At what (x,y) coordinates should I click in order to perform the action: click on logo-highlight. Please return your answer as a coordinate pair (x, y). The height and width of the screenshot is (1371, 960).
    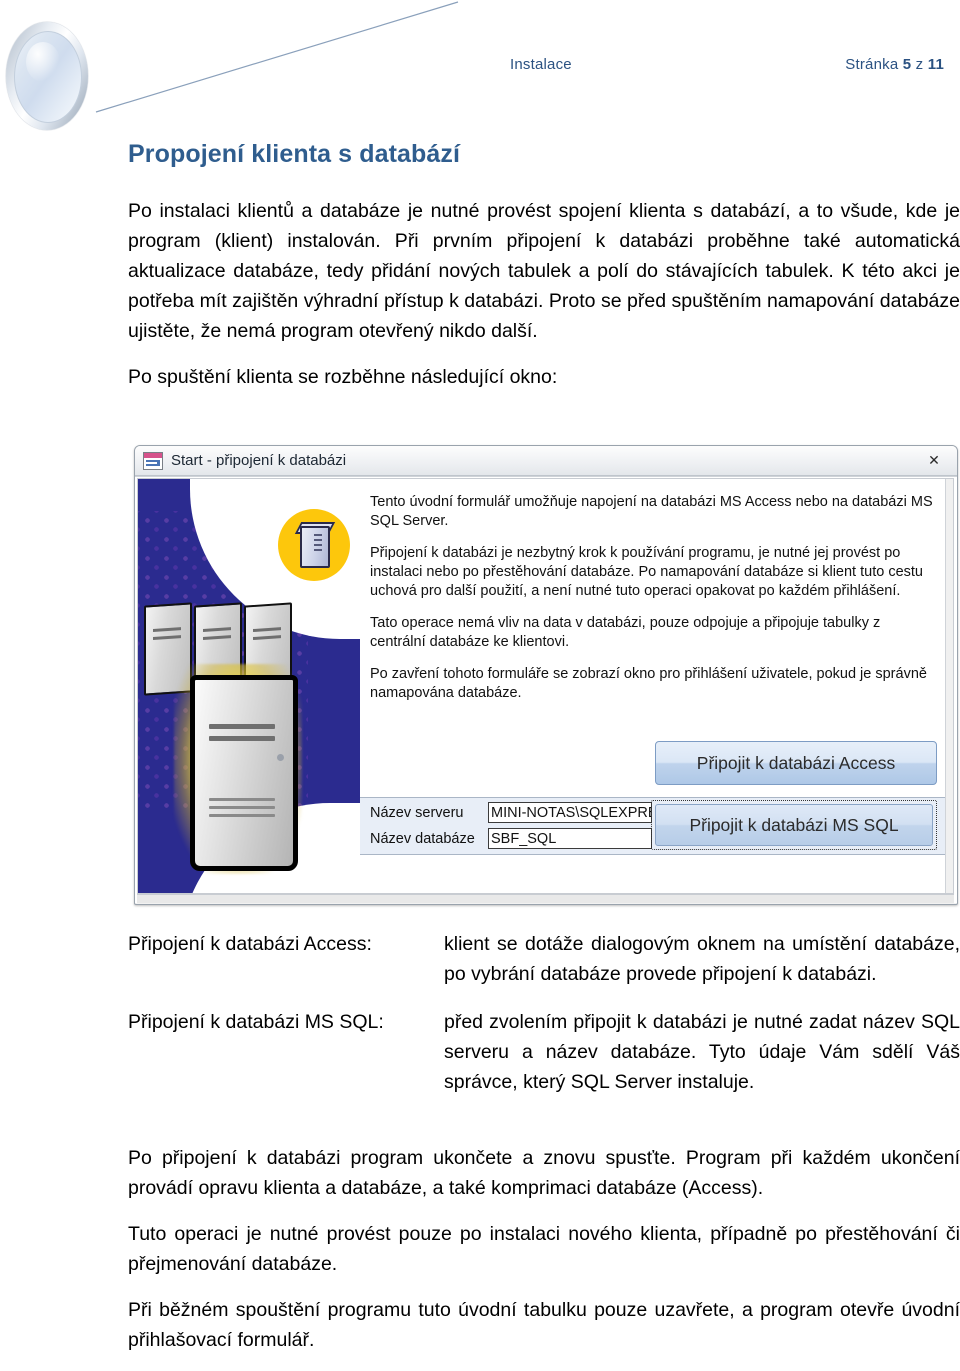
    Looking at the image, I should click on (43, 62).